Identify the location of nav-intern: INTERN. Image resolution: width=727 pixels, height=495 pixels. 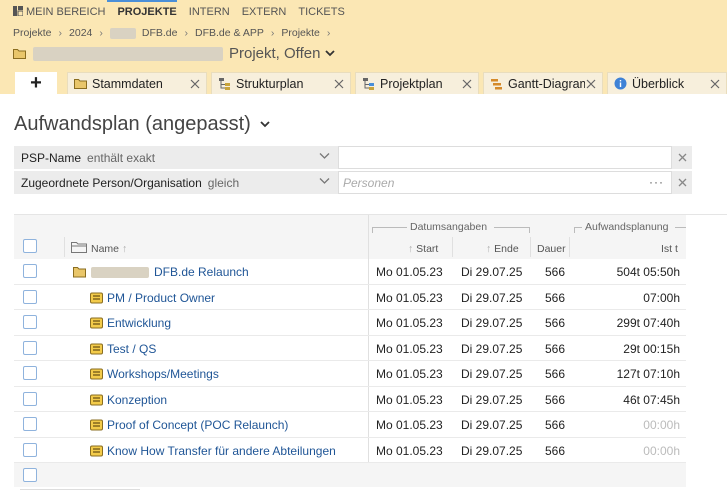
(209, 13).